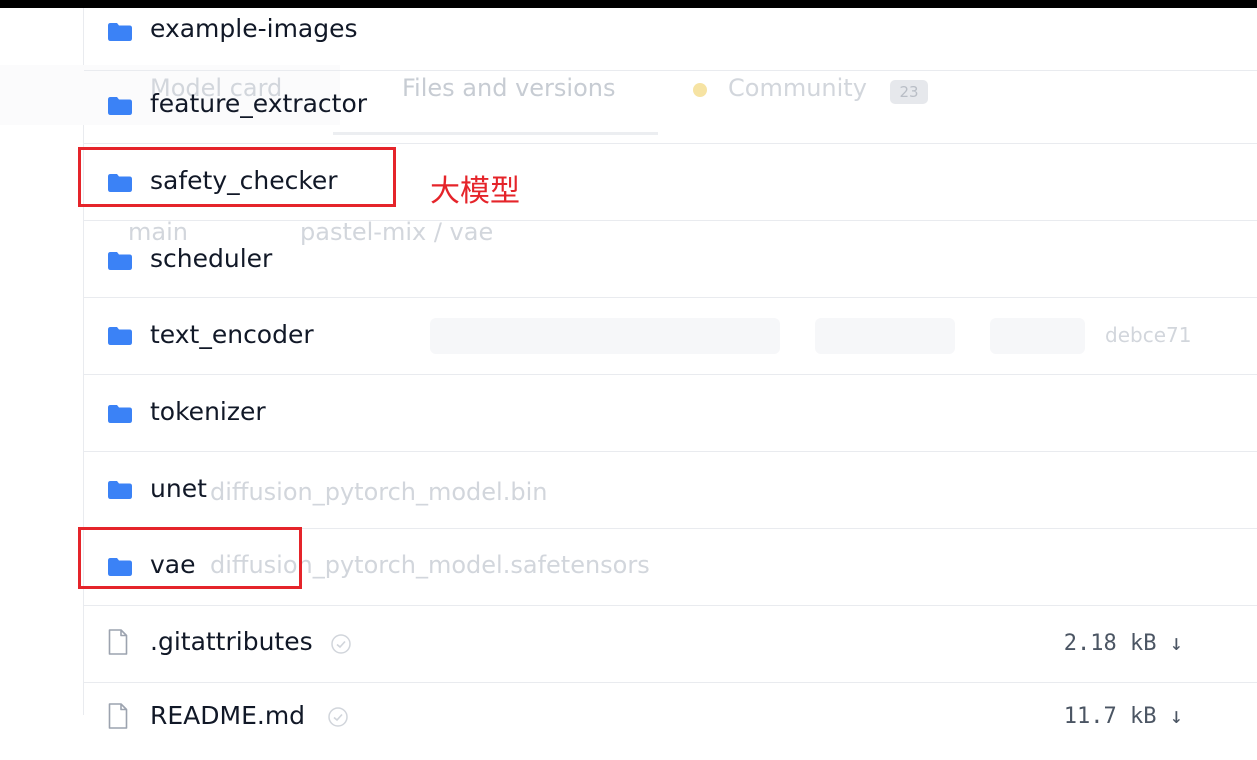 The height and width of the screenshot is (760, 1257). Describe the element at coordinates (670, 259) in the screenshot. I see `list-item: scheduler` at that location.